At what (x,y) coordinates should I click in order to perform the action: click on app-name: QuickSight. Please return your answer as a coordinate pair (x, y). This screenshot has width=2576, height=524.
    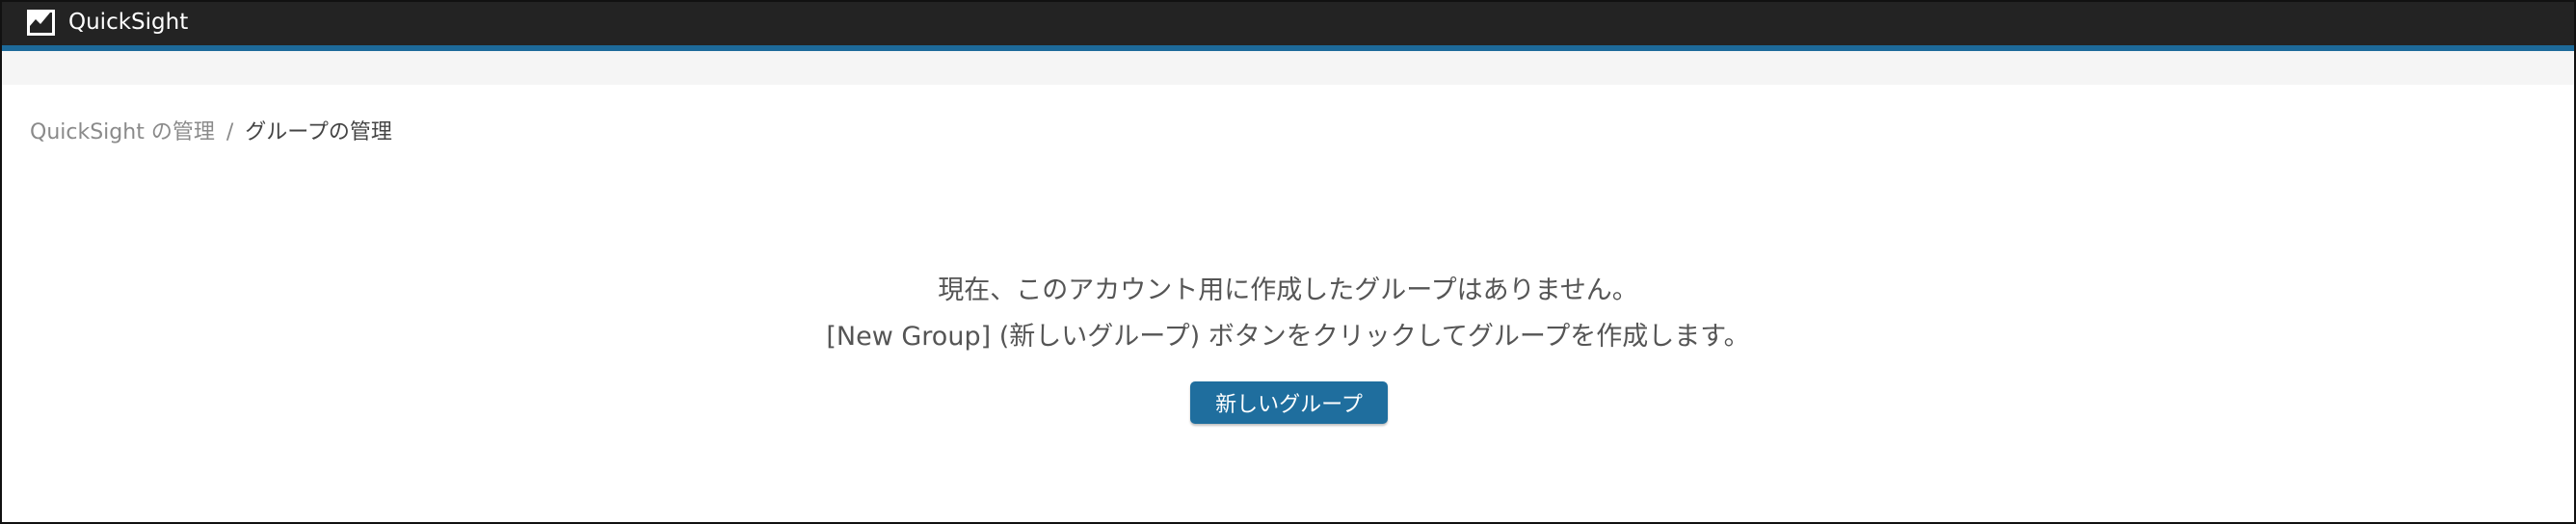
    Looking at the image, I should click on (128, 22).